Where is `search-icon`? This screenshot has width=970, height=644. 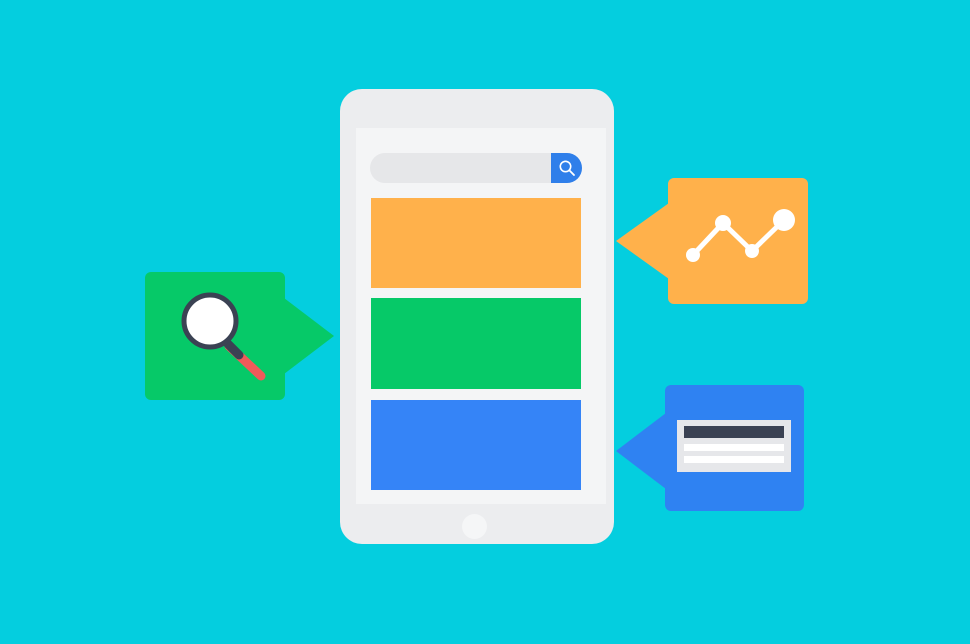 search-icon is located at coordinates (567, 168).